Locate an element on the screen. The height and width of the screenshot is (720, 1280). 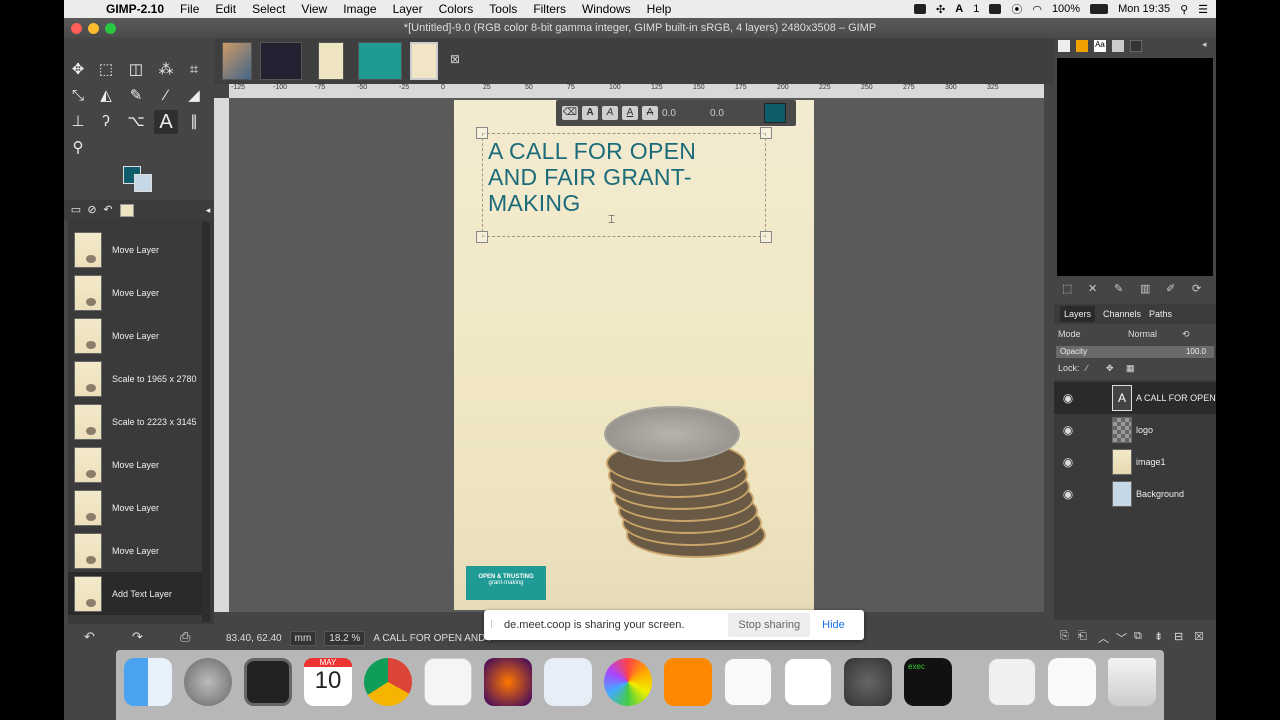
chrome-icon is located at coordinates (388, 682).